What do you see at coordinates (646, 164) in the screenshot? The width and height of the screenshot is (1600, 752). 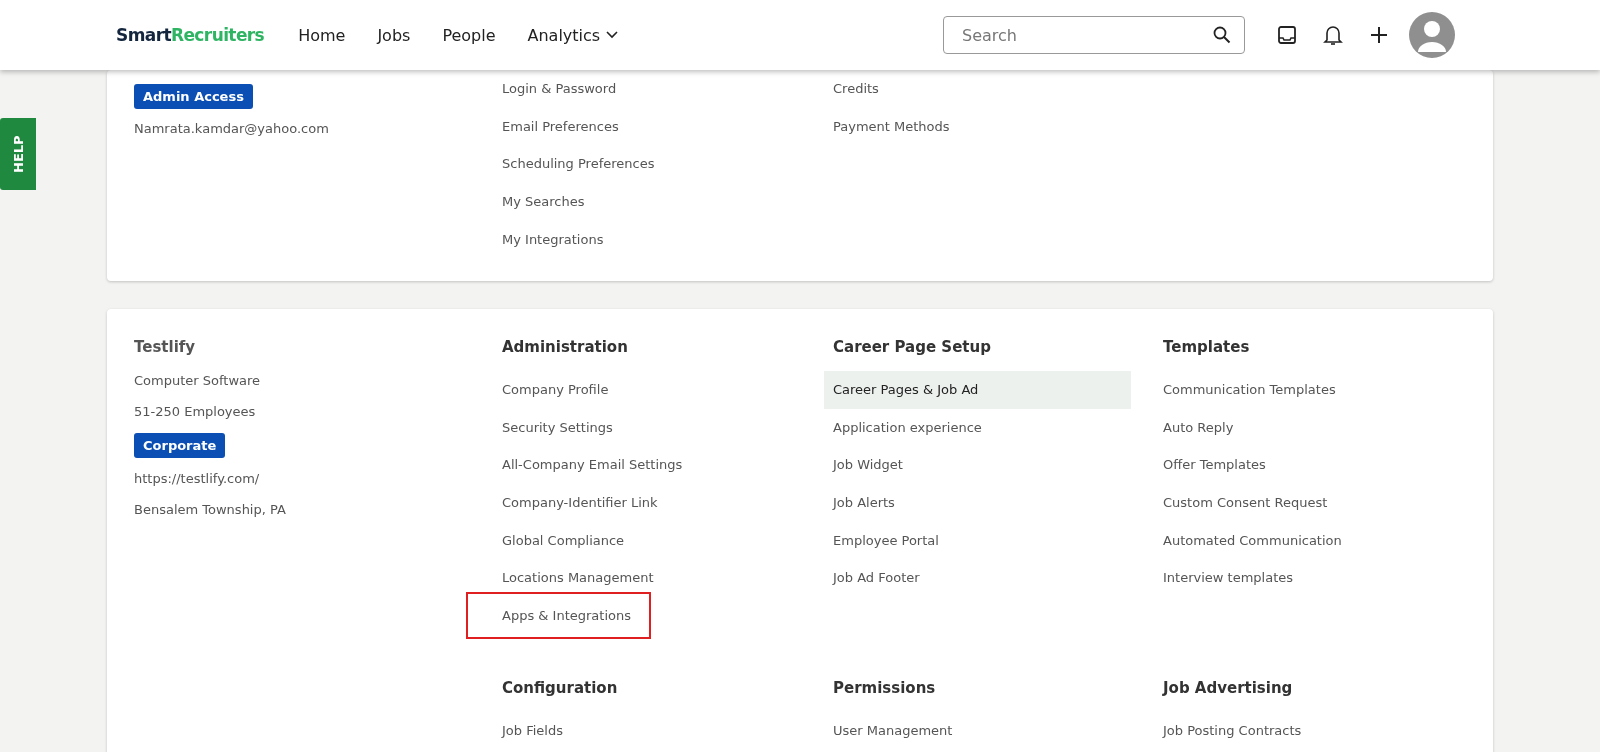 I see `settings-link: Scheduling Preferences` at bounding box center [646, 164].